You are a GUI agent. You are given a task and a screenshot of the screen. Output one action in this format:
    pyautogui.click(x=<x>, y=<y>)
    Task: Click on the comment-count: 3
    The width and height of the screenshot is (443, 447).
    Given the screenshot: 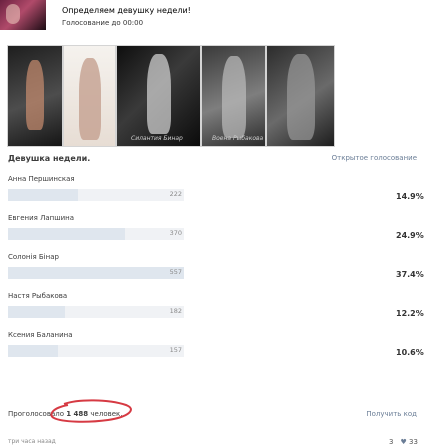 What is the action you would take?
    pyautogui.click(x=391, y=442)
    